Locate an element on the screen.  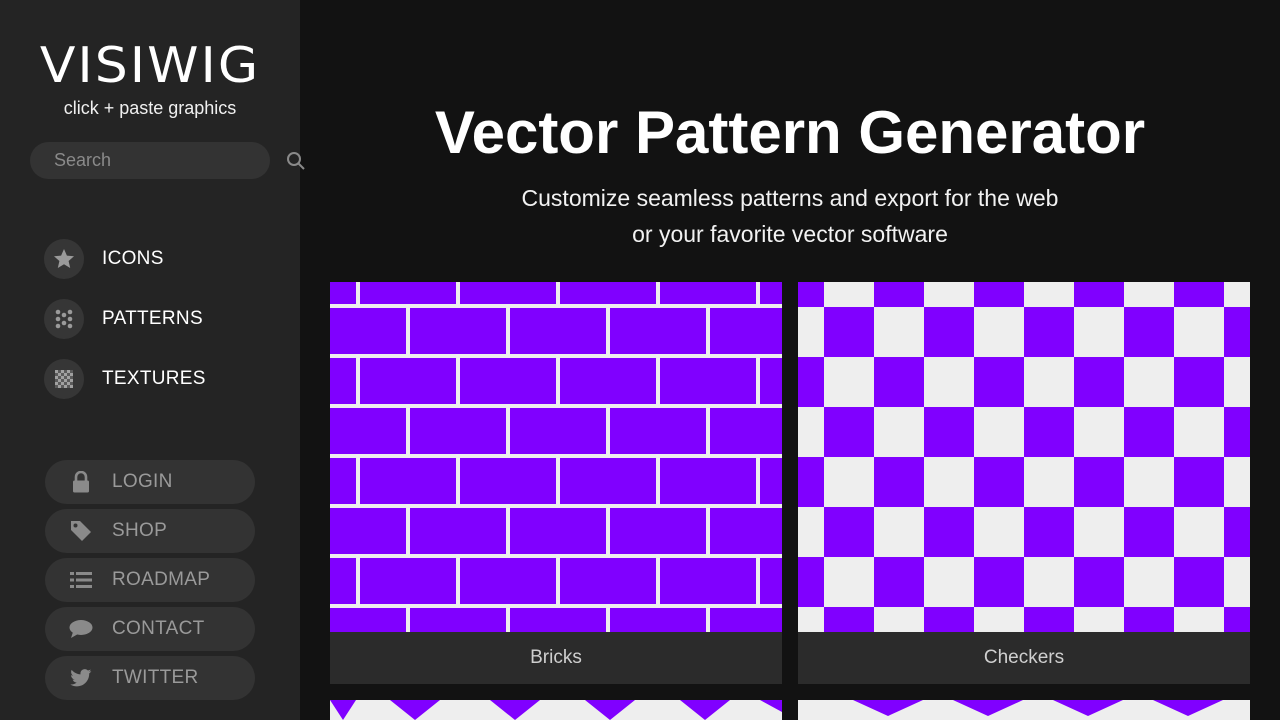
tagline: click + paste graphics is located at coordinates (150, 108).